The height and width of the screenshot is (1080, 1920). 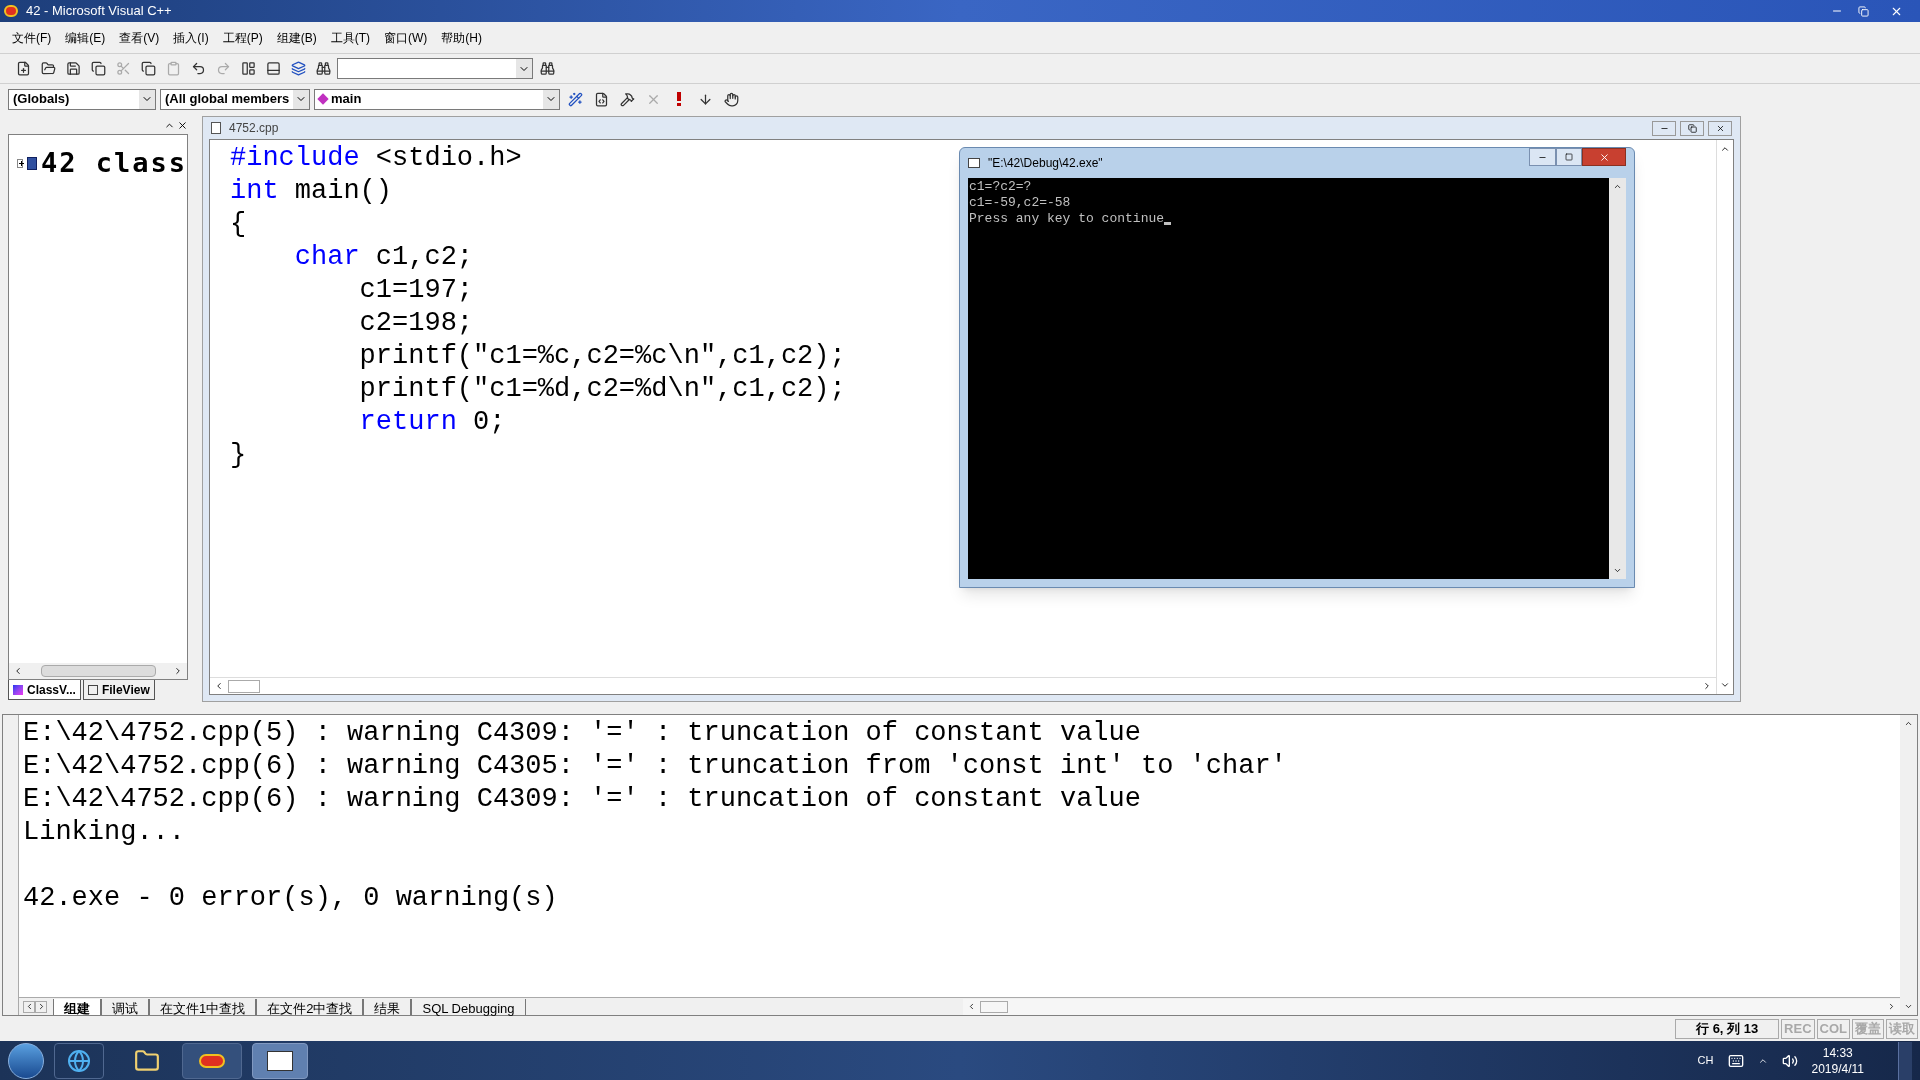 What do you see at coordinates (139, 37) in the screenshot?
I see `menu-item: 查看(V)` at bounding box center [139, 37].